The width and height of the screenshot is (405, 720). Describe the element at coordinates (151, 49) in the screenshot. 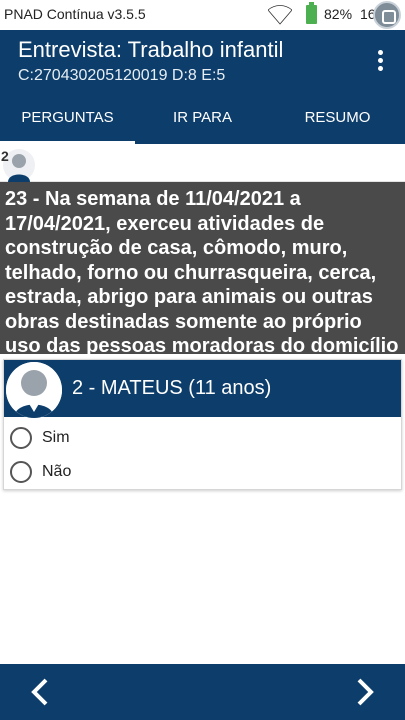

I see `page-title: Entrevista: Trabalho infantil` at that location.